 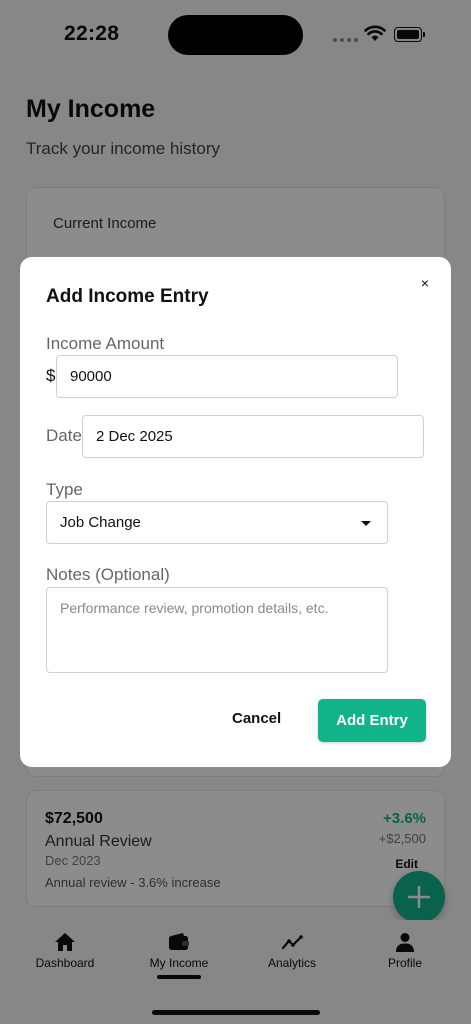 I want to click on income-amount-value: 90000, so click(x=91, y=376).